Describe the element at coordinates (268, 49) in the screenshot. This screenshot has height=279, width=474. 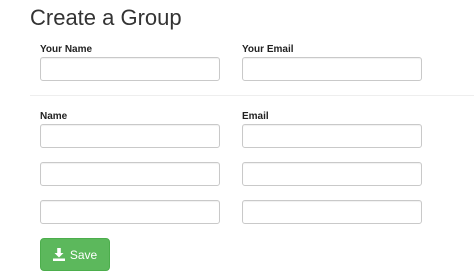
I see `your-email-label: Your Email` at that location.